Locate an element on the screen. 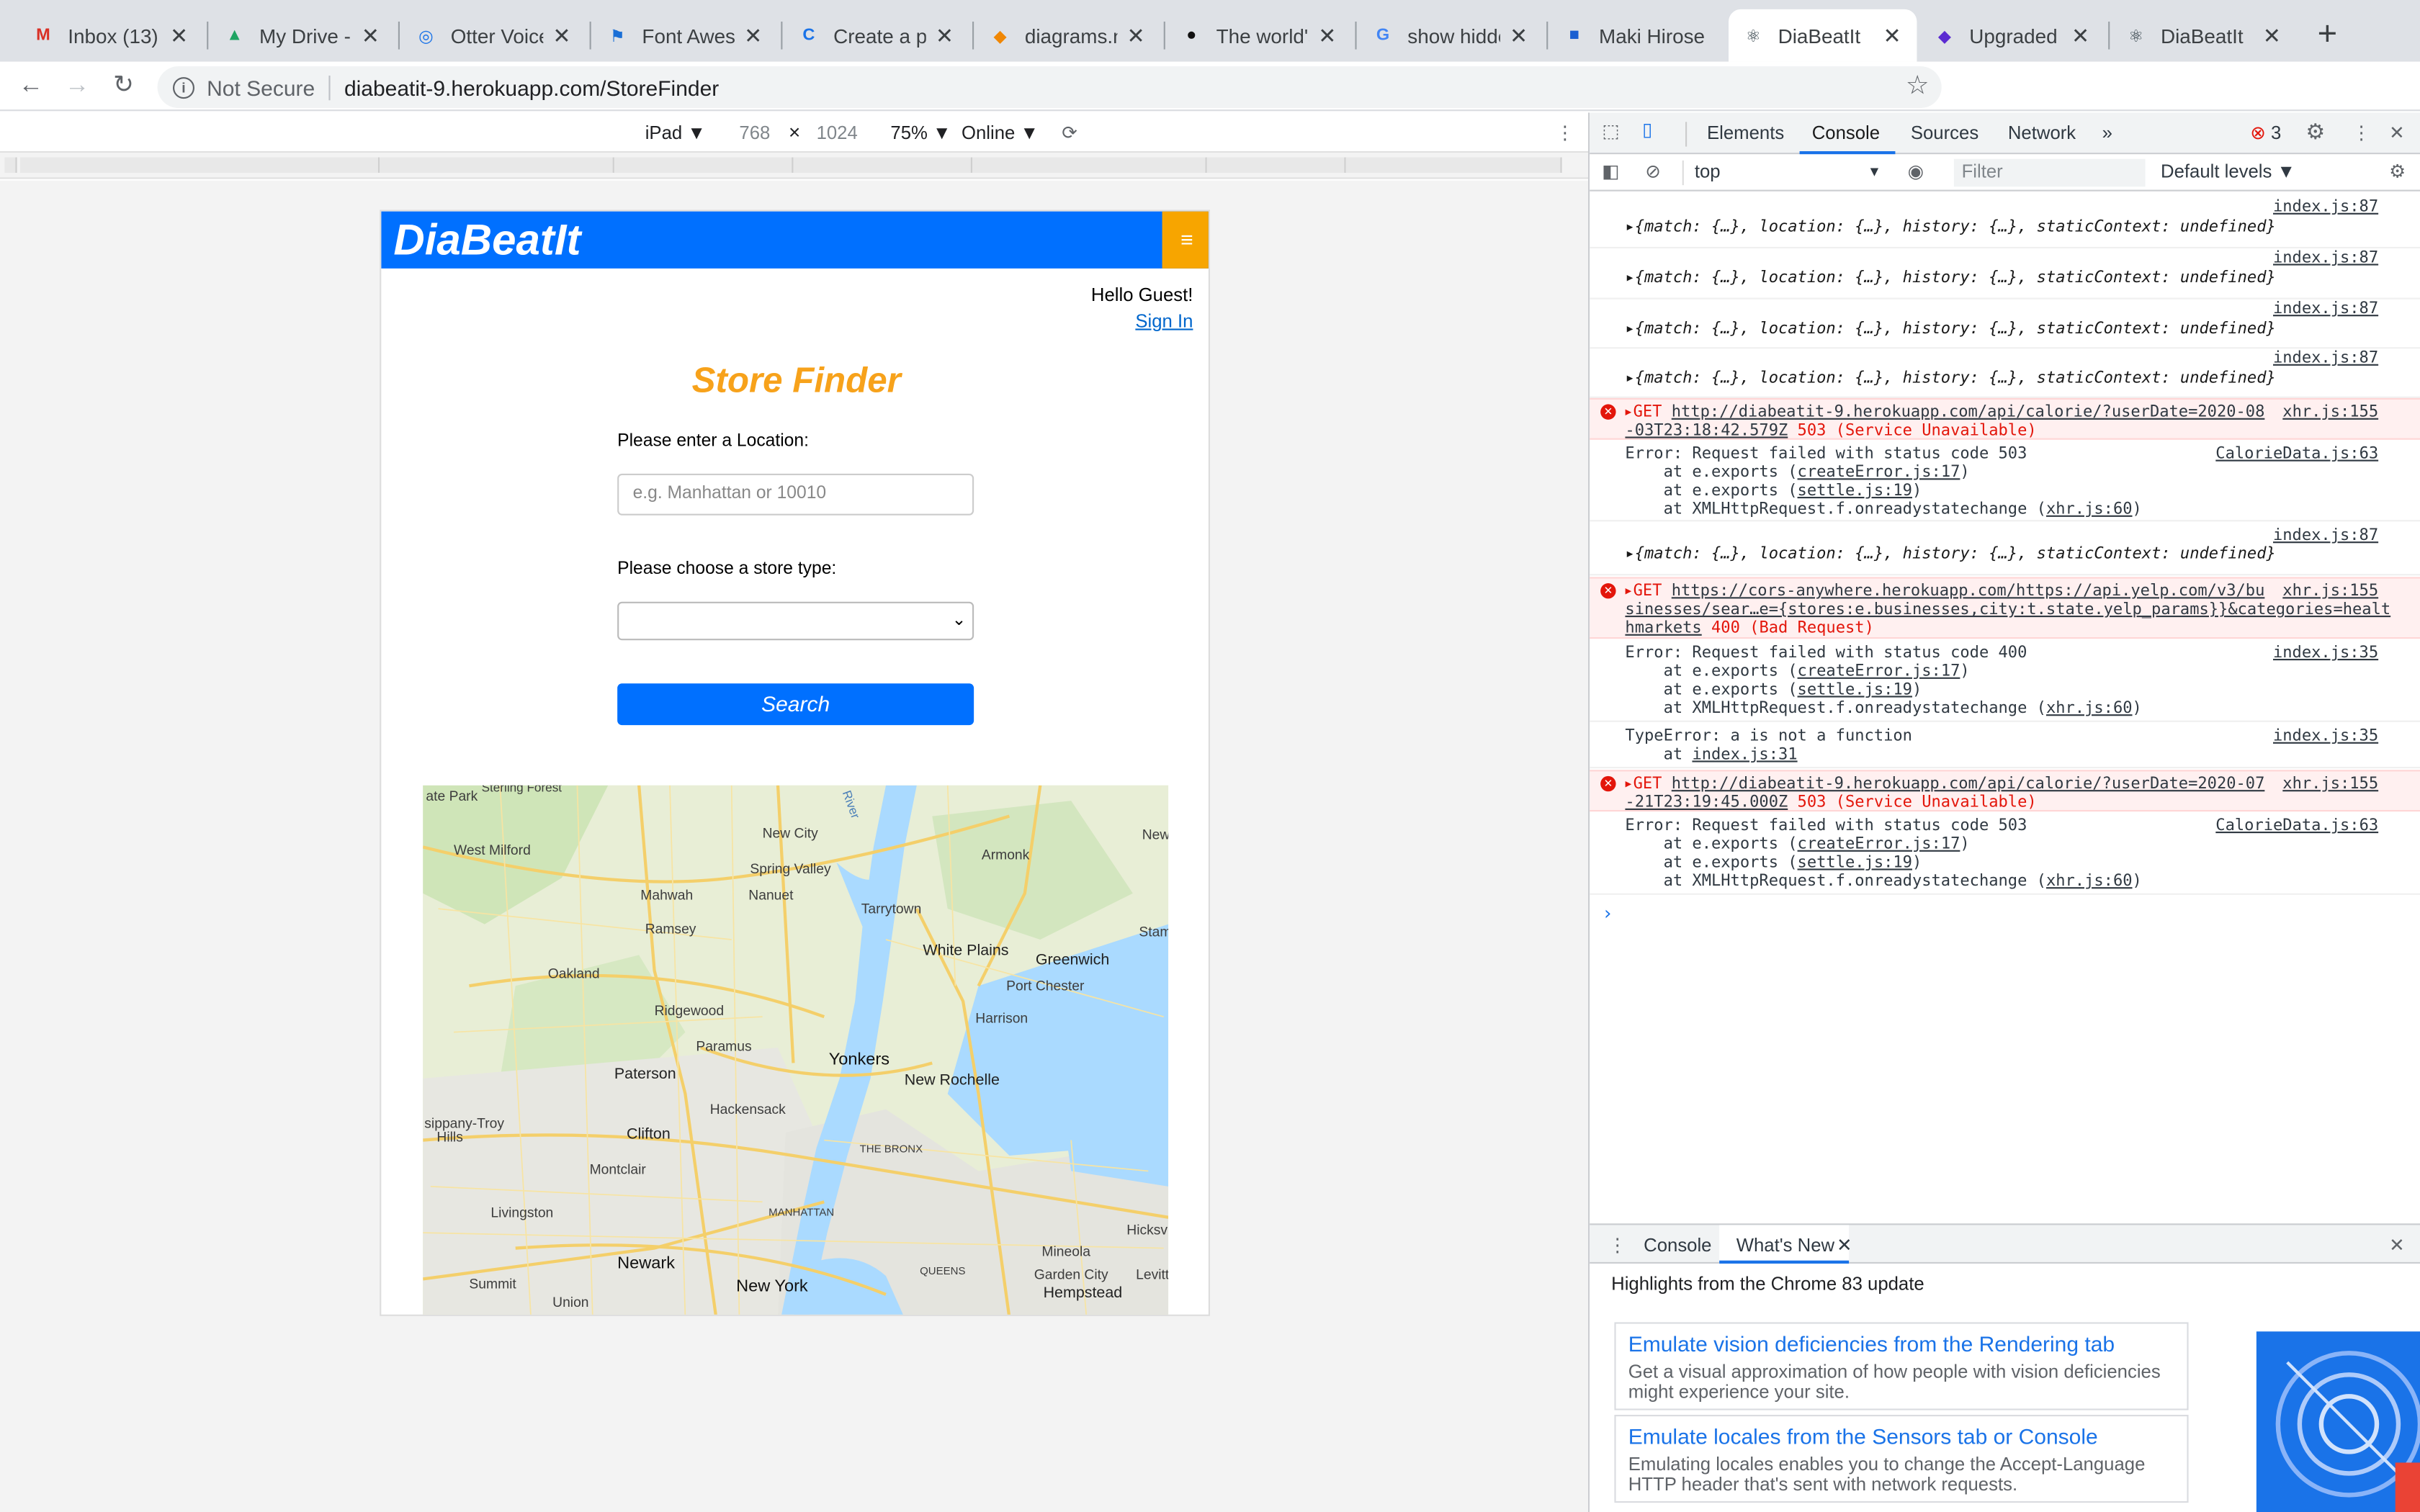 This screenshot has height=1512, width=2420. error-counter: ⊗ 3 is located at coordinates (2265, 132).